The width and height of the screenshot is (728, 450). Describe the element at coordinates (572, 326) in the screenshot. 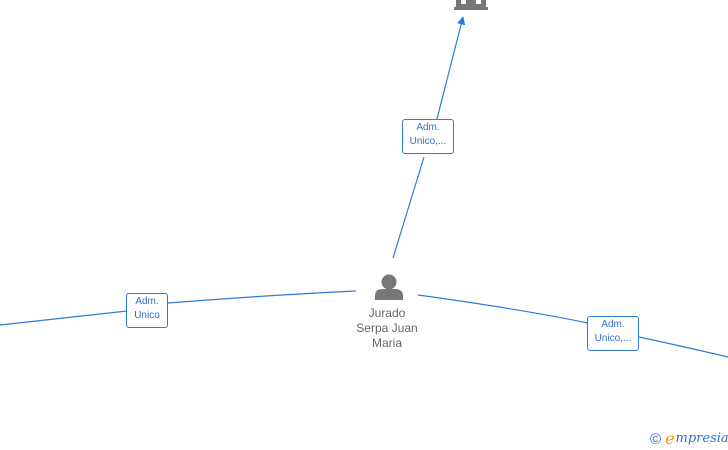

I see `edge-line-right` at that location.